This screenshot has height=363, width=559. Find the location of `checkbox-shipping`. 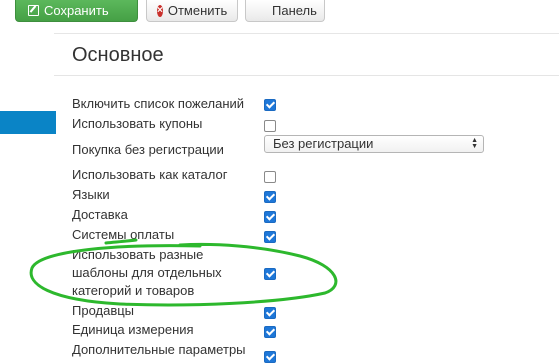

checkbox-shipping is located at coordinates (270, 217).